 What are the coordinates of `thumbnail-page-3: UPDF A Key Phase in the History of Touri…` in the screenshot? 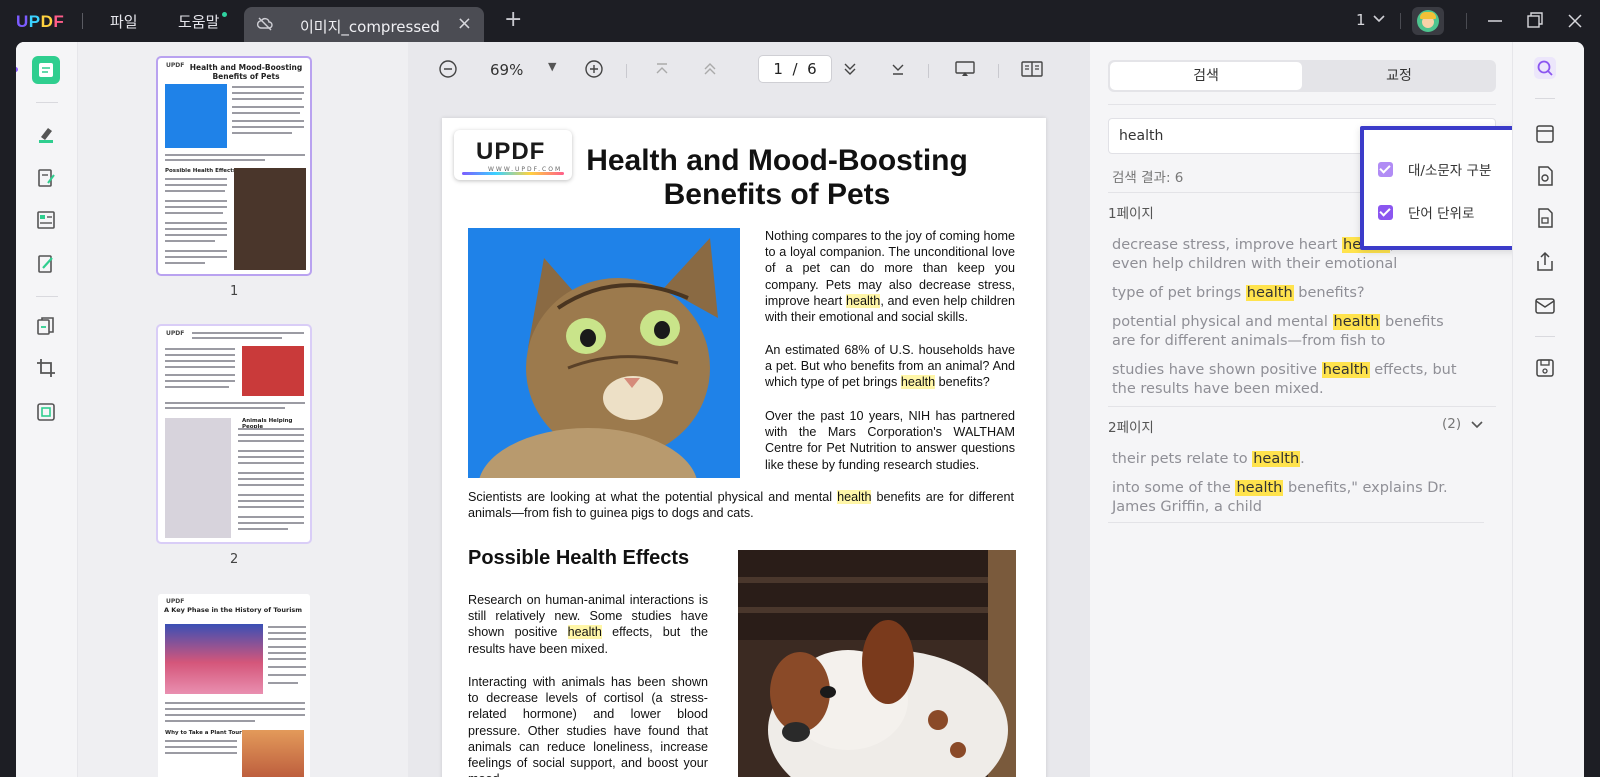 It's located at (234, 685).